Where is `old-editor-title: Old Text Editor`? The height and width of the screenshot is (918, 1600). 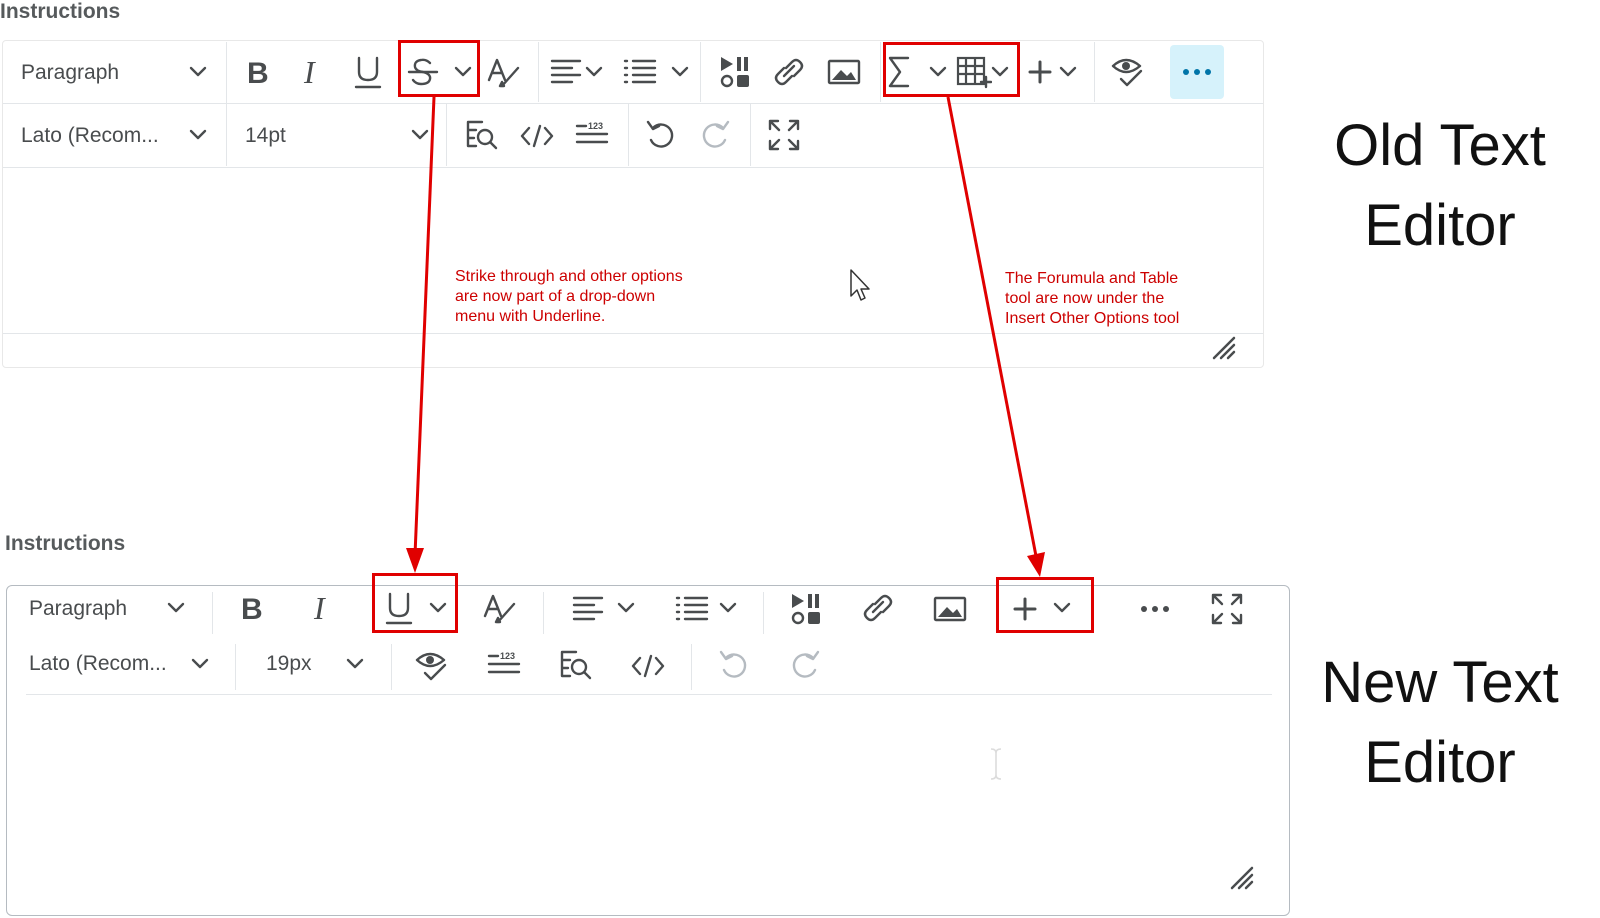
old-editor-title: Old Text Editor is located at coordinates (1440, 185).